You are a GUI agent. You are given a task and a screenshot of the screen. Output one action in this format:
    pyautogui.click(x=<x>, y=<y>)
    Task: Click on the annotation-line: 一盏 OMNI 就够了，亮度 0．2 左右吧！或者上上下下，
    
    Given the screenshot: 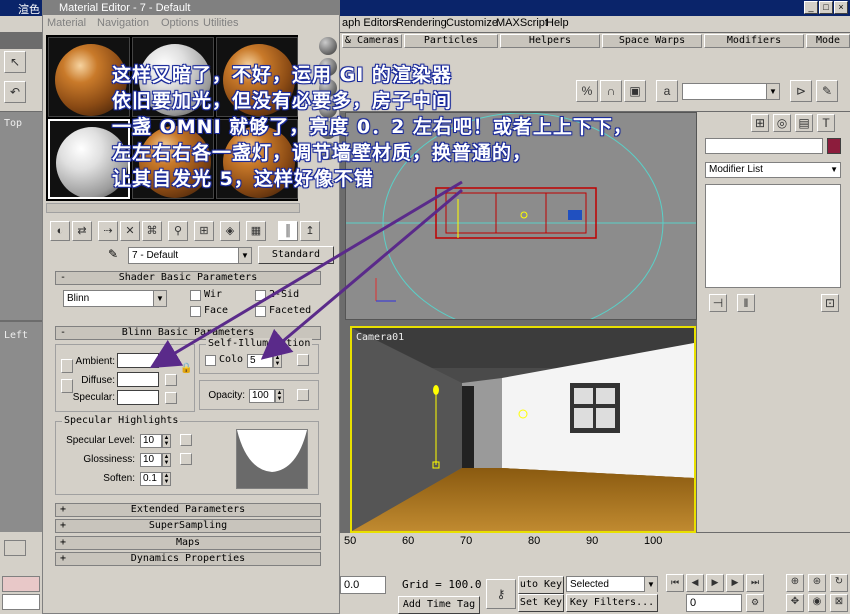 What is the action you would take?
    pyautogui.click(x=372, y=127)
    